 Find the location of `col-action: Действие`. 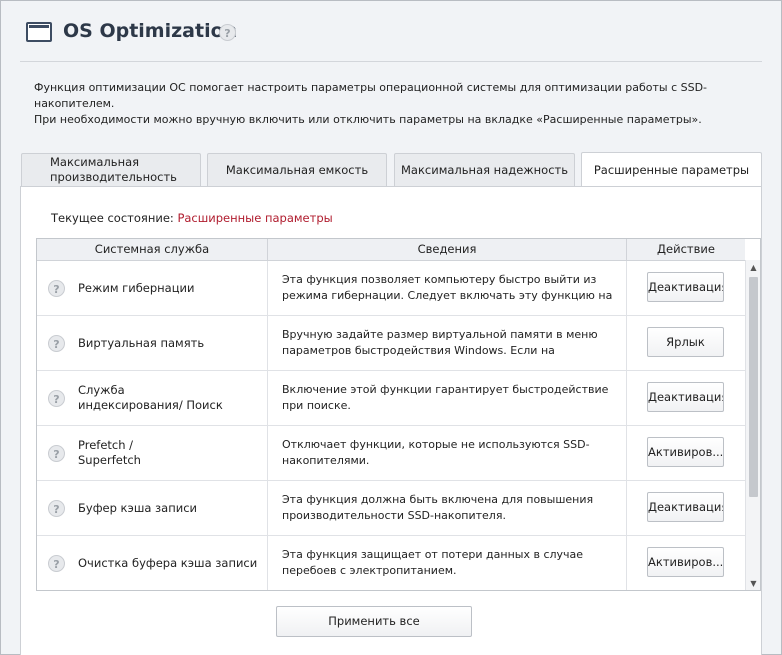

col-action: Действие is located at coordinates (686, 249).